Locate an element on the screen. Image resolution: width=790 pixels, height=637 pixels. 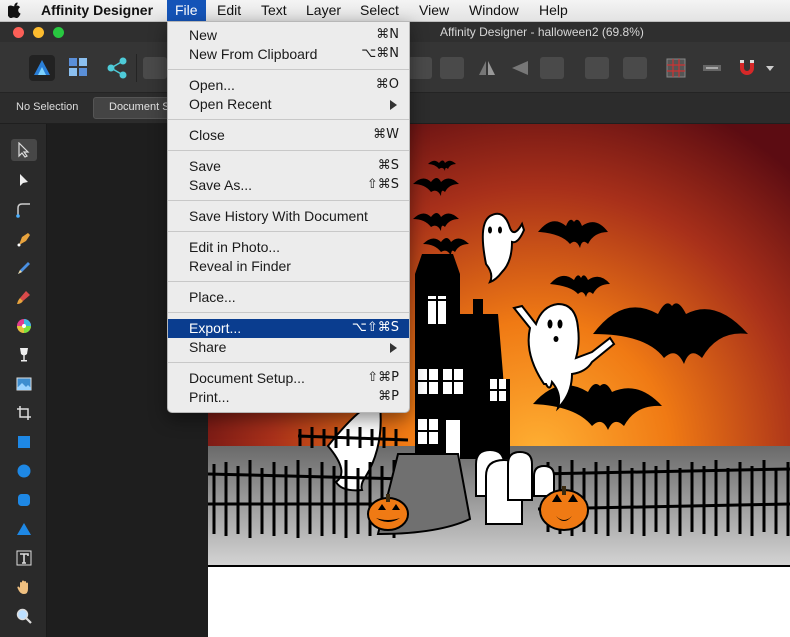
ellipse-tool is located at coordinates (24, 471).